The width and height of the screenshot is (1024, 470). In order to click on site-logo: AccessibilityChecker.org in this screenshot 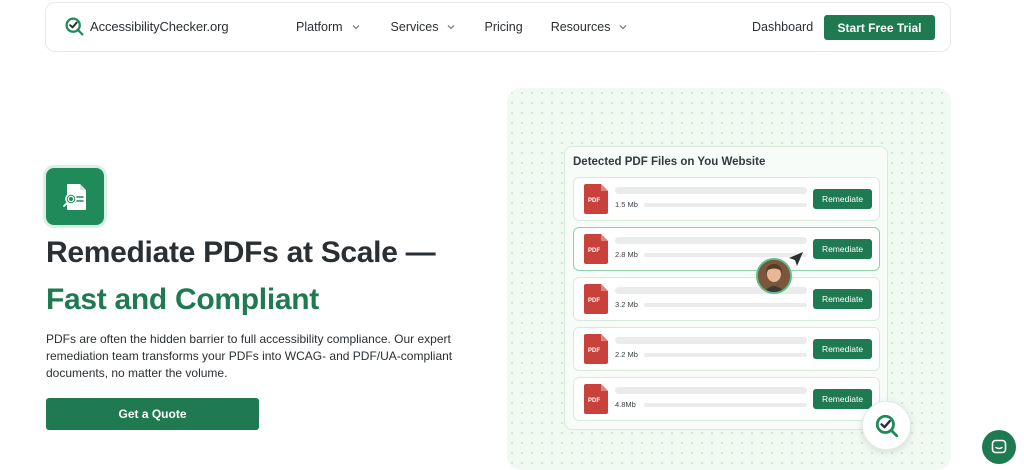, I will do `click(146, 26)`.